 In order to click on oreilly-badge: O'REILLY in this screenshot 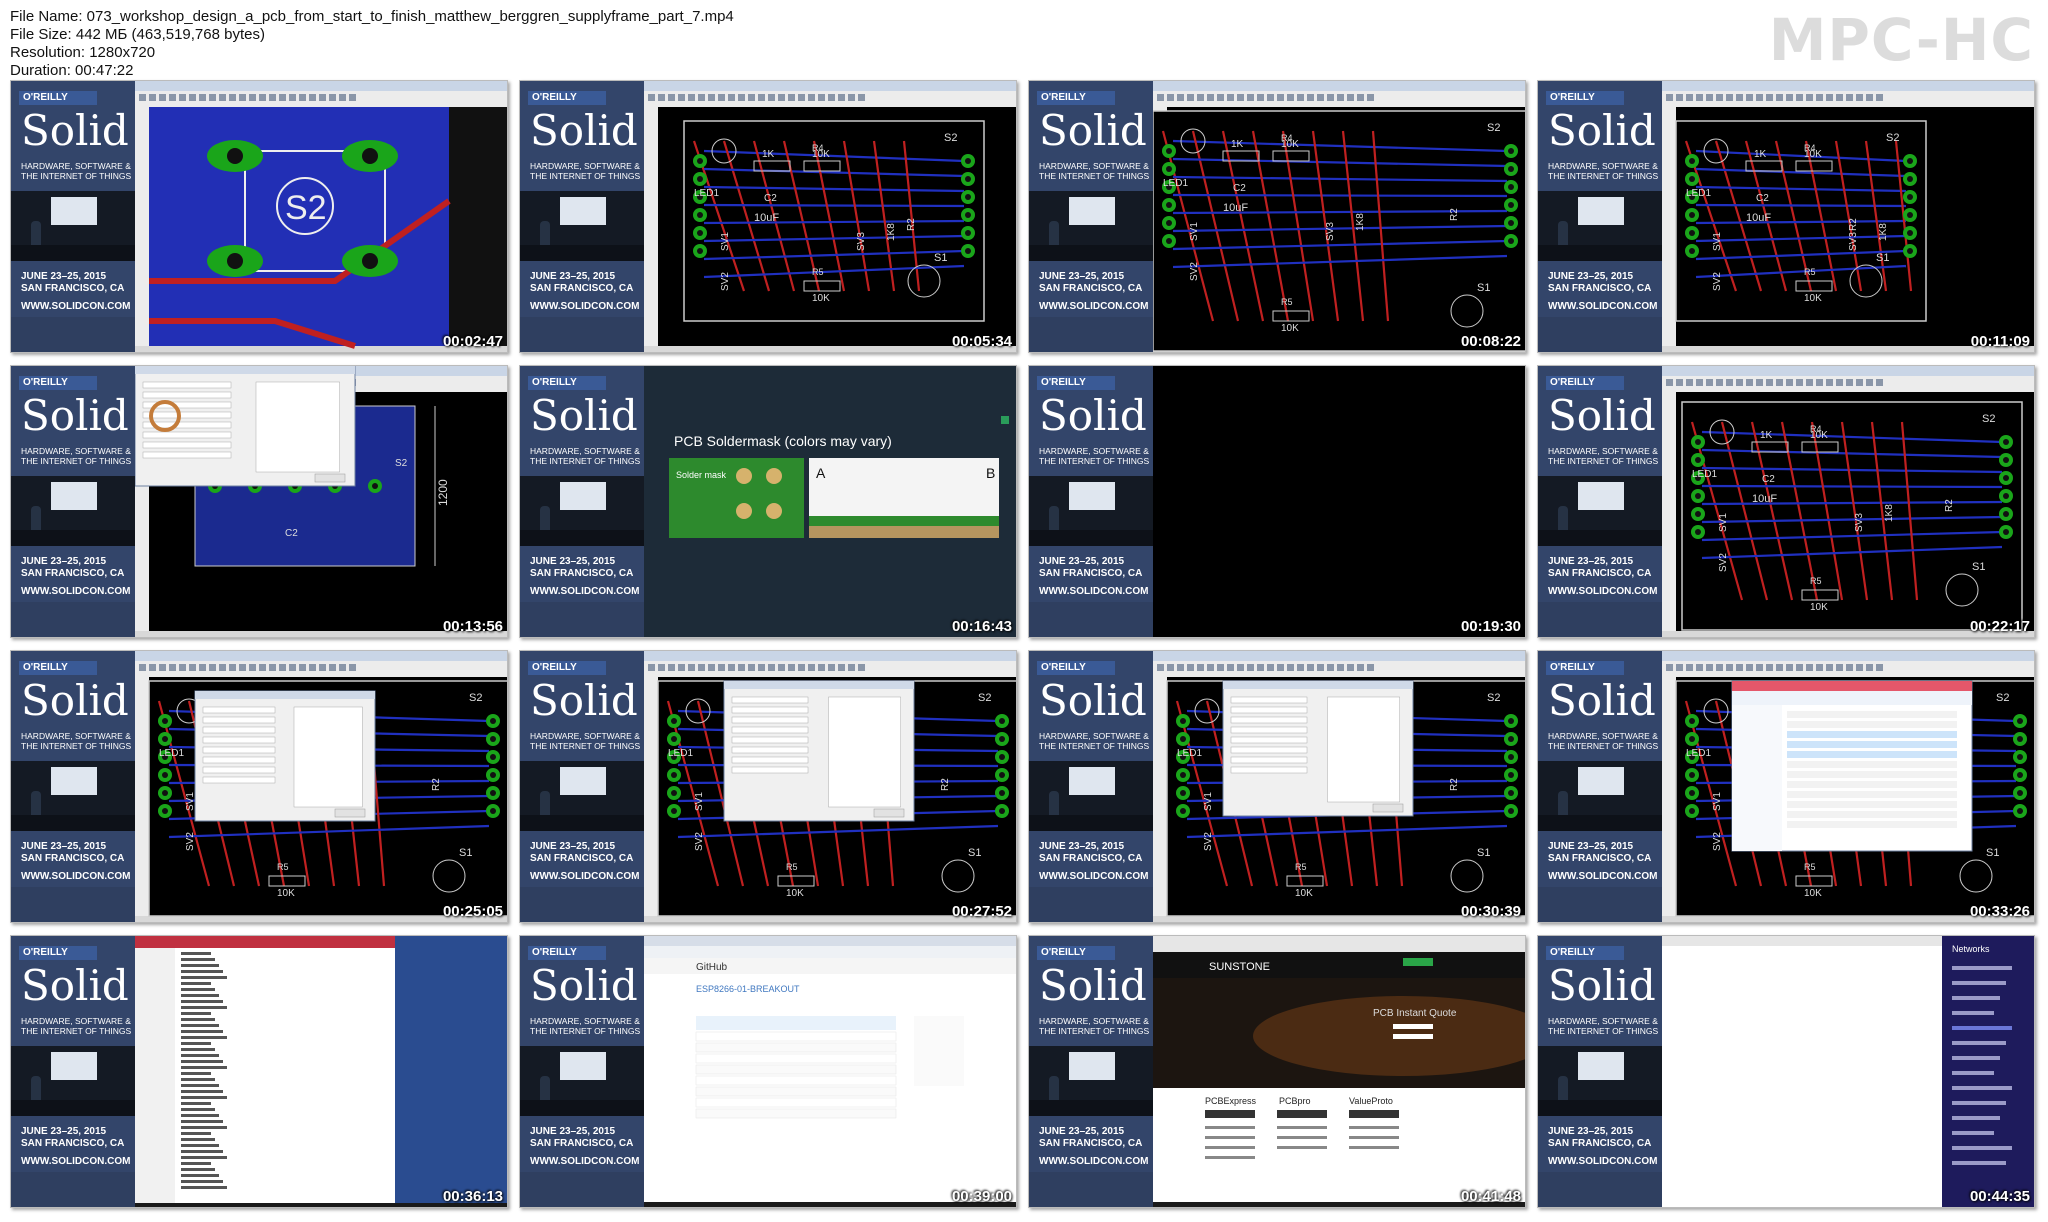, I will do `click(1076, 668)`.